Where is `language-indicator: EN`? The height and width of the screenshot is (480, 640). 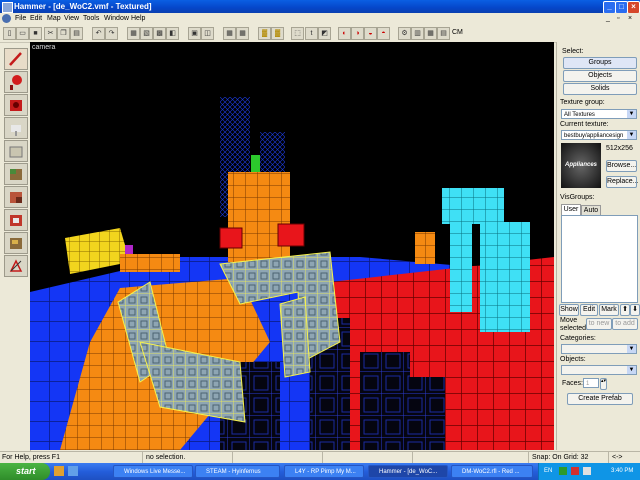 language-indicator: EN is located at coordinates (548, 471).